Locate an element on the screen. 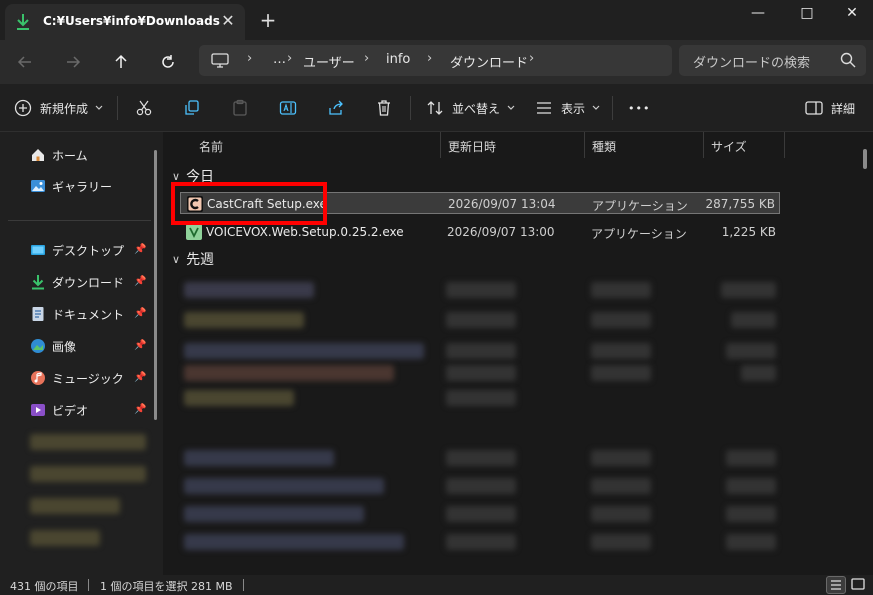 The width and height of the screenshot is (873, 595). trash-icon is located at coordinates (384, 108).